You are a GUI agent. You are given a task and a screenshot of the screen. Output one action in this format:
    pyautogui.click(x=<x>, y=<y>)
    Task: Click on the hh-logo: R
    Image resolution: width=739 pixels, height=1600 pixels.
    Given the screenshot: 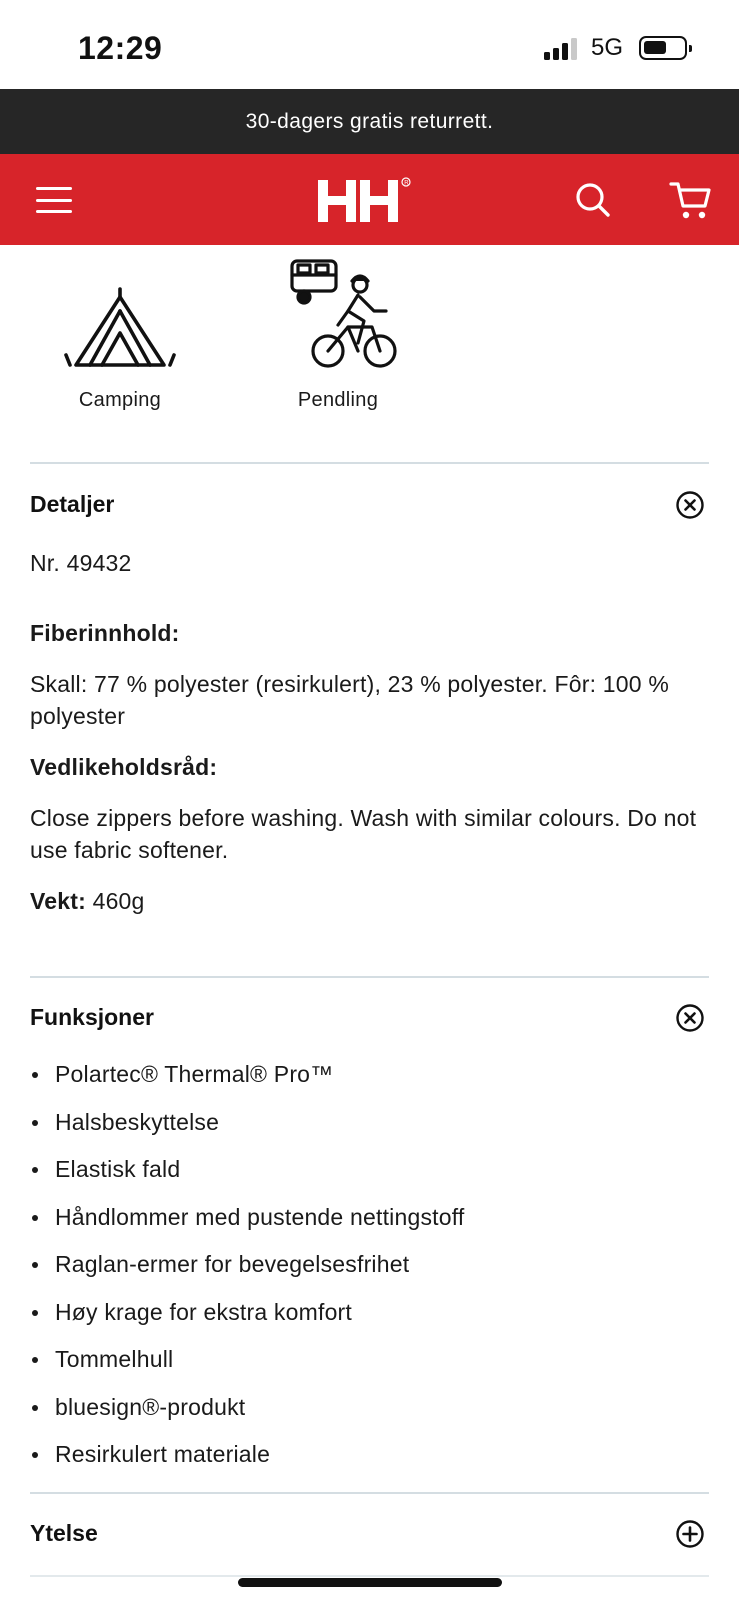 What is the action you would take?
    pyautogui.click(x=368, y=201)
    